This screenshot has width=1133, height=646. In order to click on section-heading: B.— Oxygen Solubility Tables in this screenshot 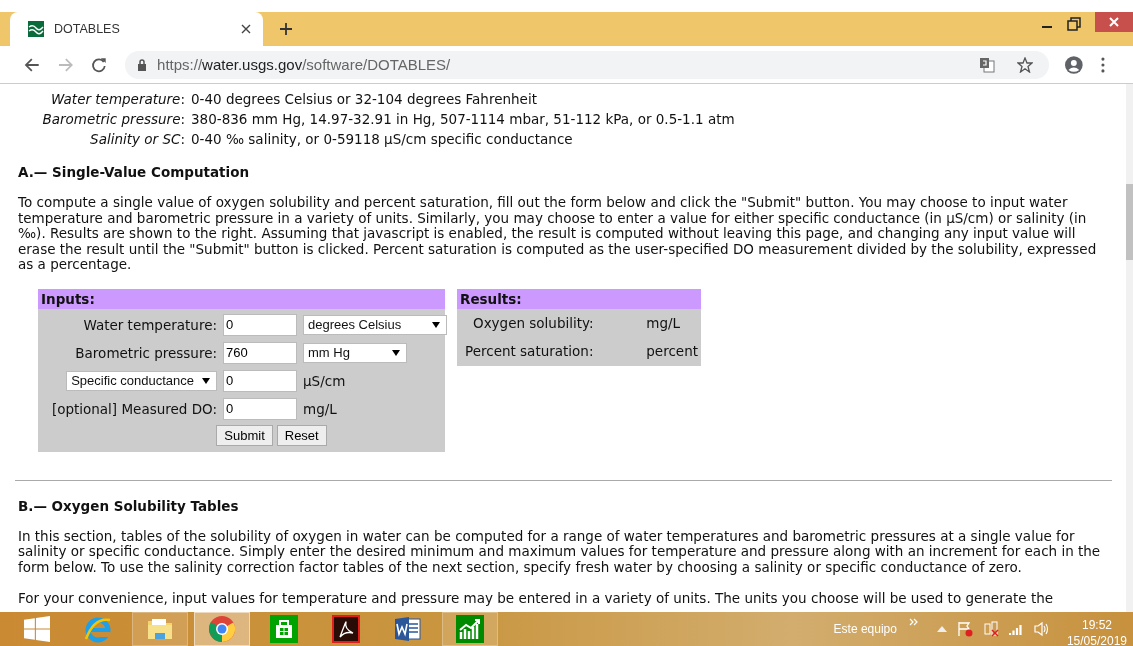, I will do `click(129, 505)`.